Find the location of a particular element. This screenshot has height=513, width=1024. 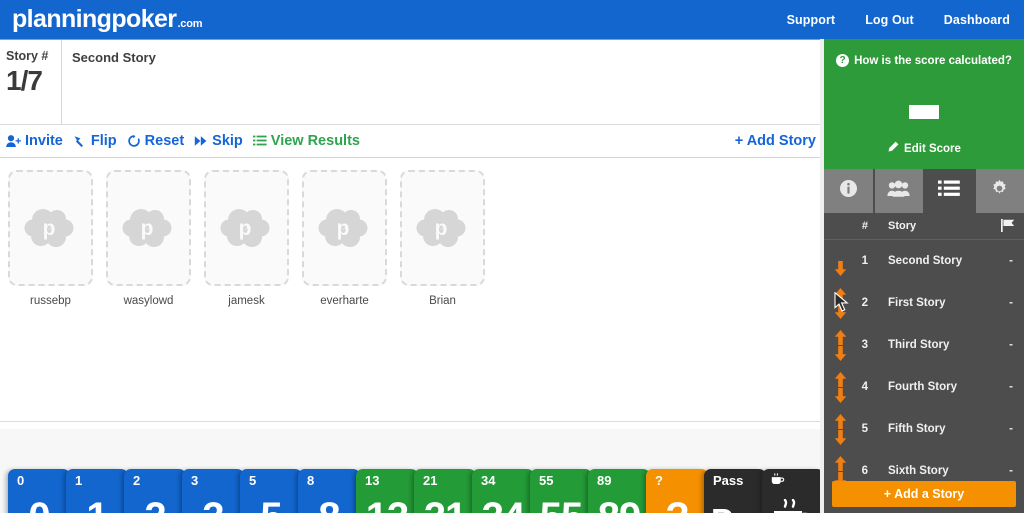

story-row-title: Third Story is located at coordinates (919, 345).